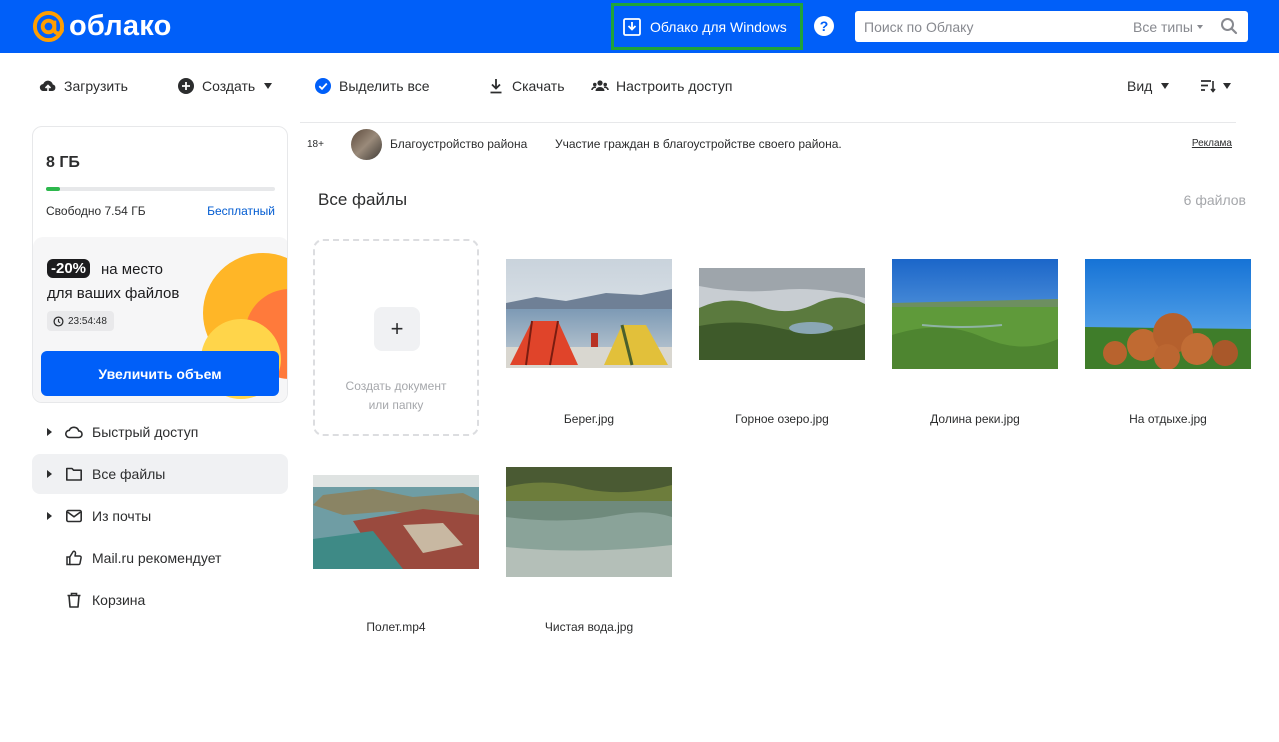  I want to click on storage-plan-link: Бесплатный, so click(241, 211).